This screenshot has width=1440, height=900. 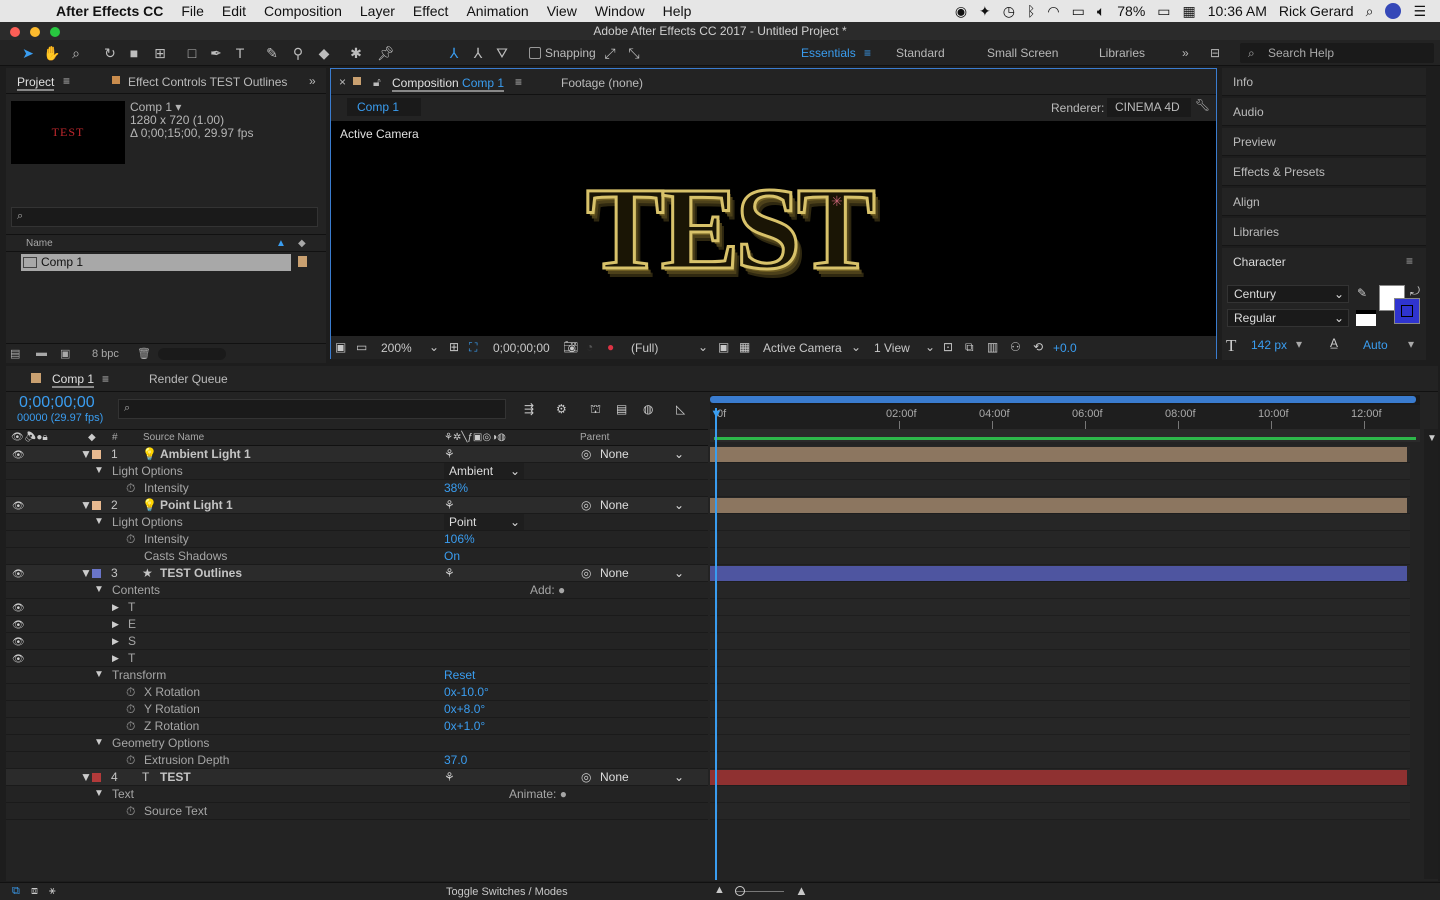 What do you see at coordinates (1316, 11) in the screenshot?
I see `user-name: Rick Gerard` at bounding box center [1316, 11].